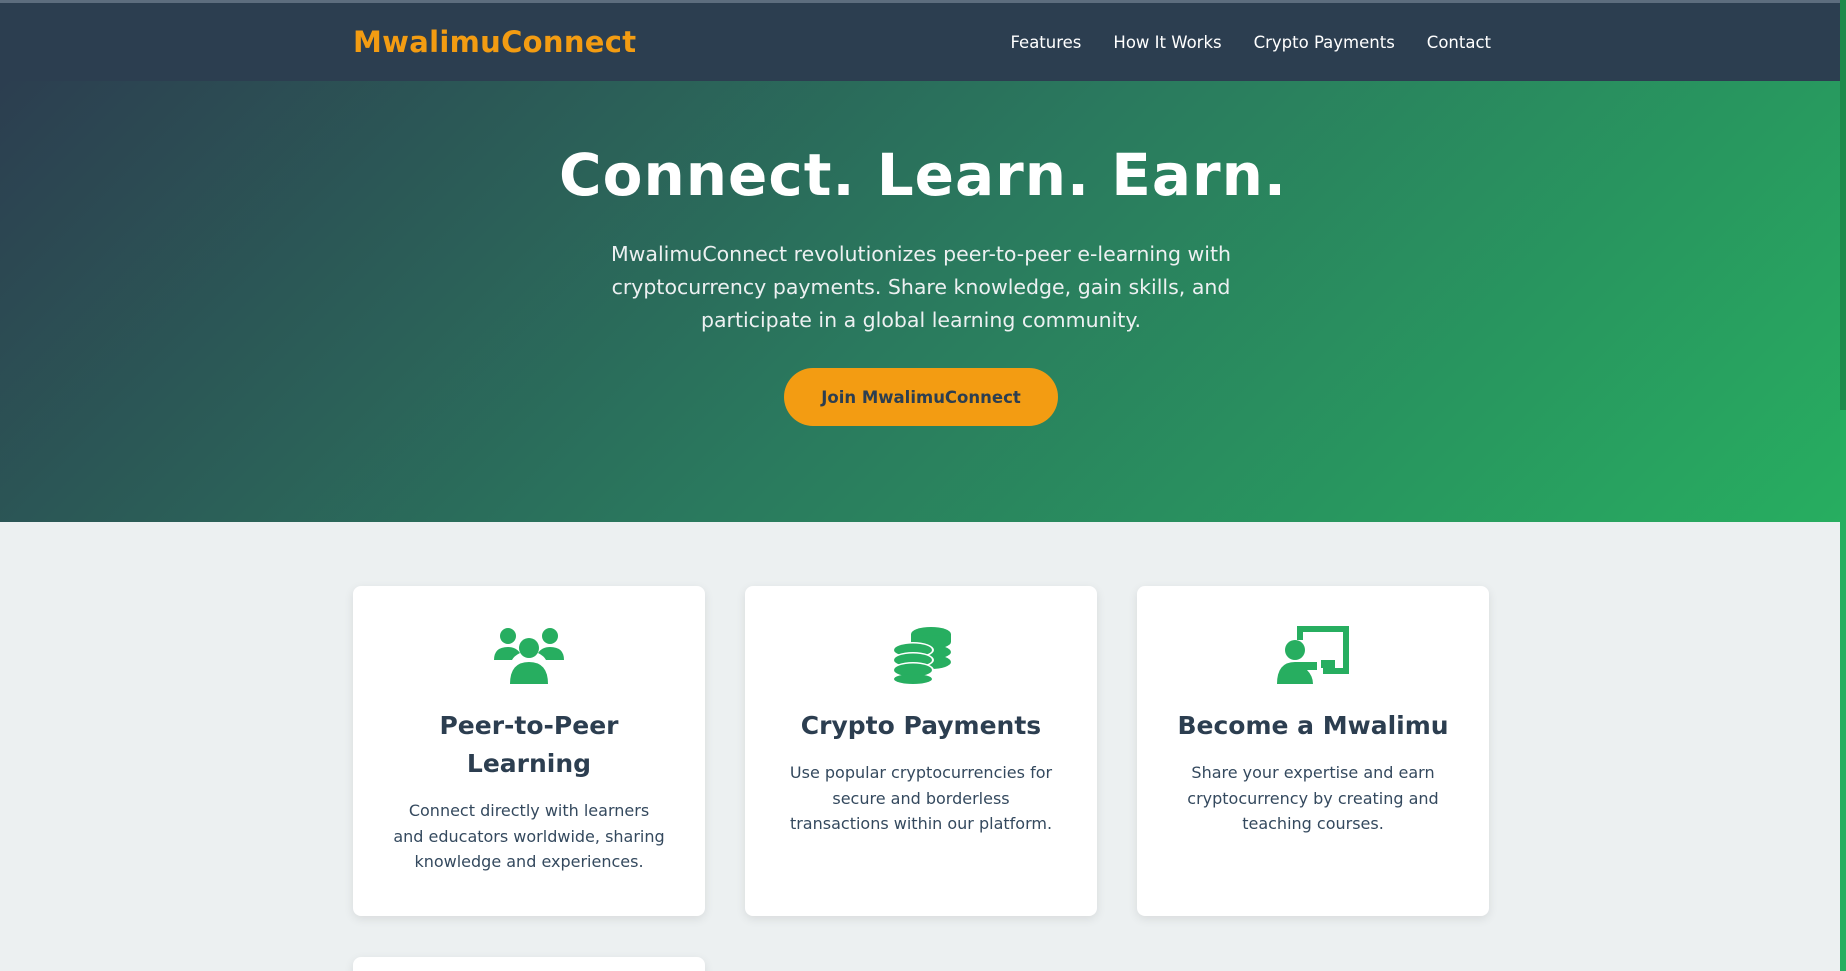 This screenshot has height=971, width=1846. What do you see at coordinates (1313, 725) in the screenshot?
I see `feature-title: Become a Mwalimu` at bounding box center [1313, 725].